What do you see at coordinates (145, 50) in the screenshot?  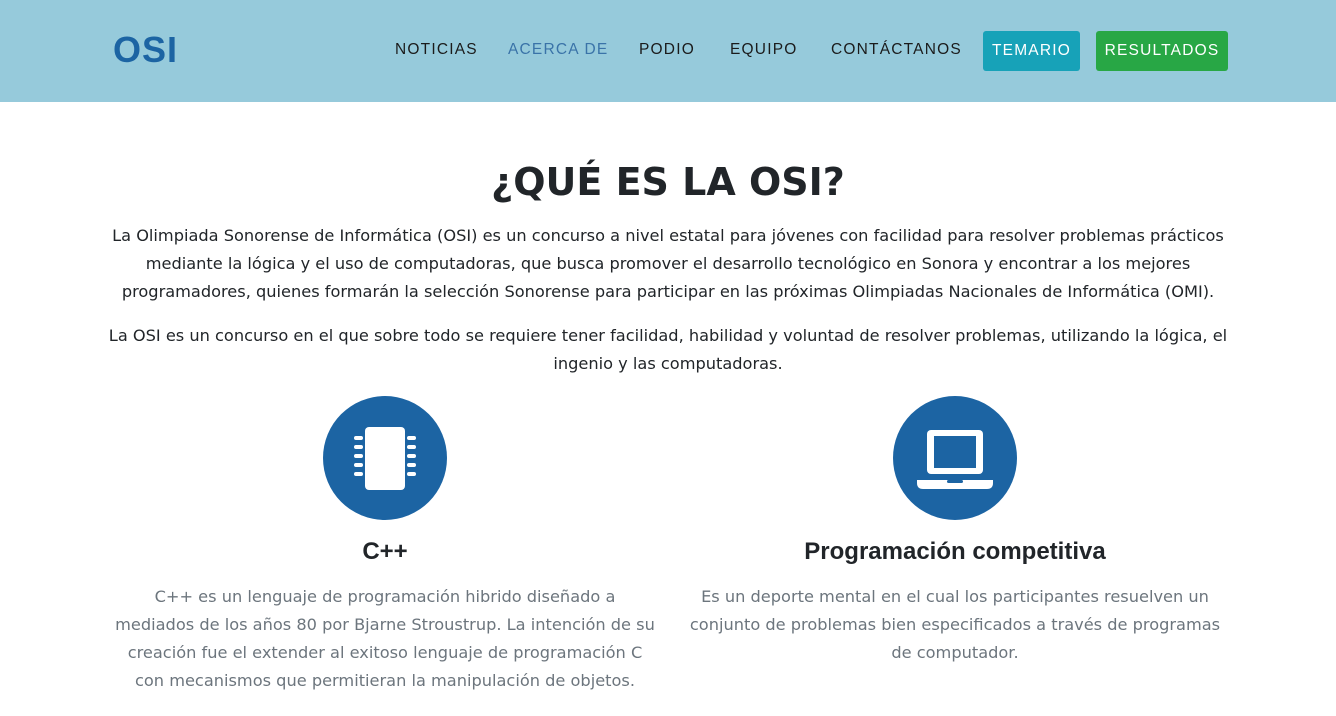 I see `brand-logo: OSI` at bounding box center [145, 50].